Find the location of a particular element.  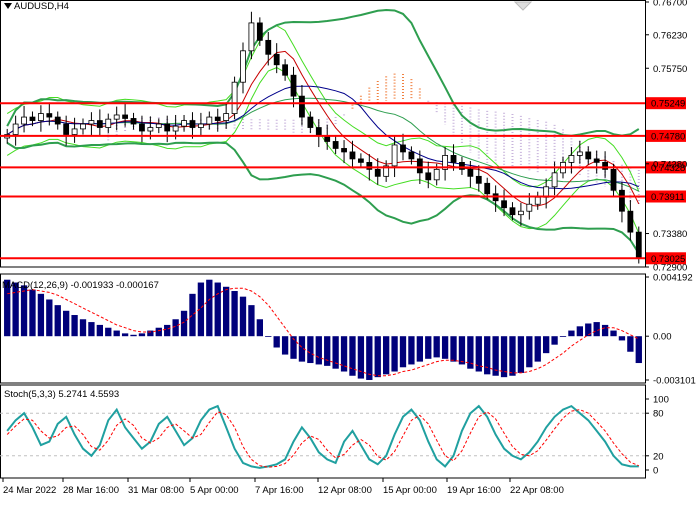

macd-tick-label: -0.003101 is located at coordinates (674, 381).